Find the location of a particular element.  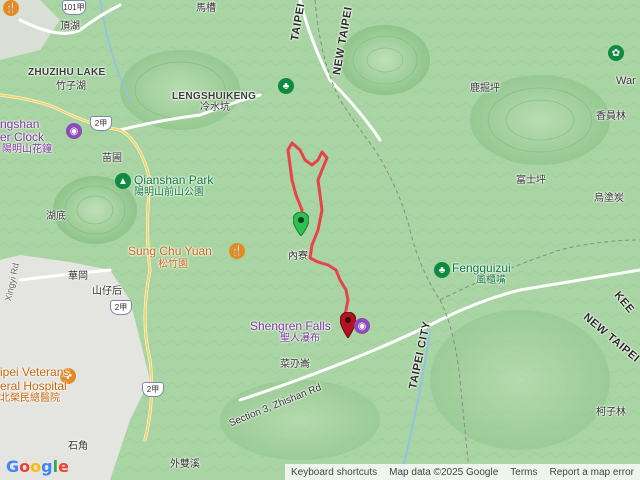

report-error-link: Report a map error is located at coordinates (592, 472).